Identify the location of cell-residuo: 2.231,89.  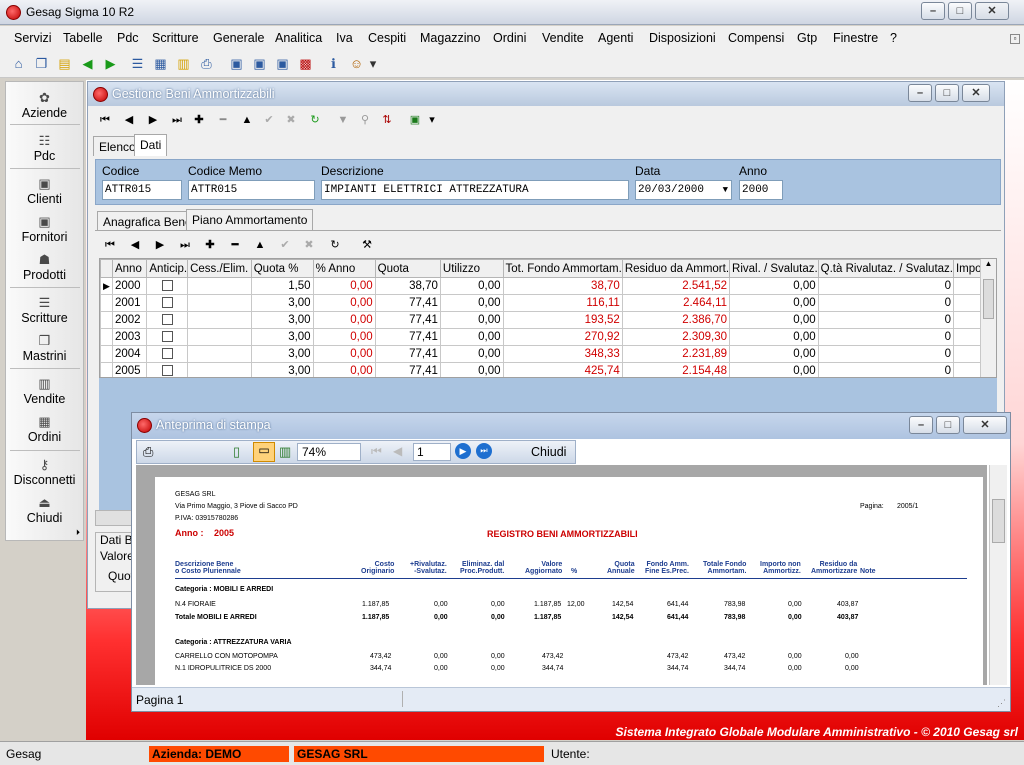
(676, 354).